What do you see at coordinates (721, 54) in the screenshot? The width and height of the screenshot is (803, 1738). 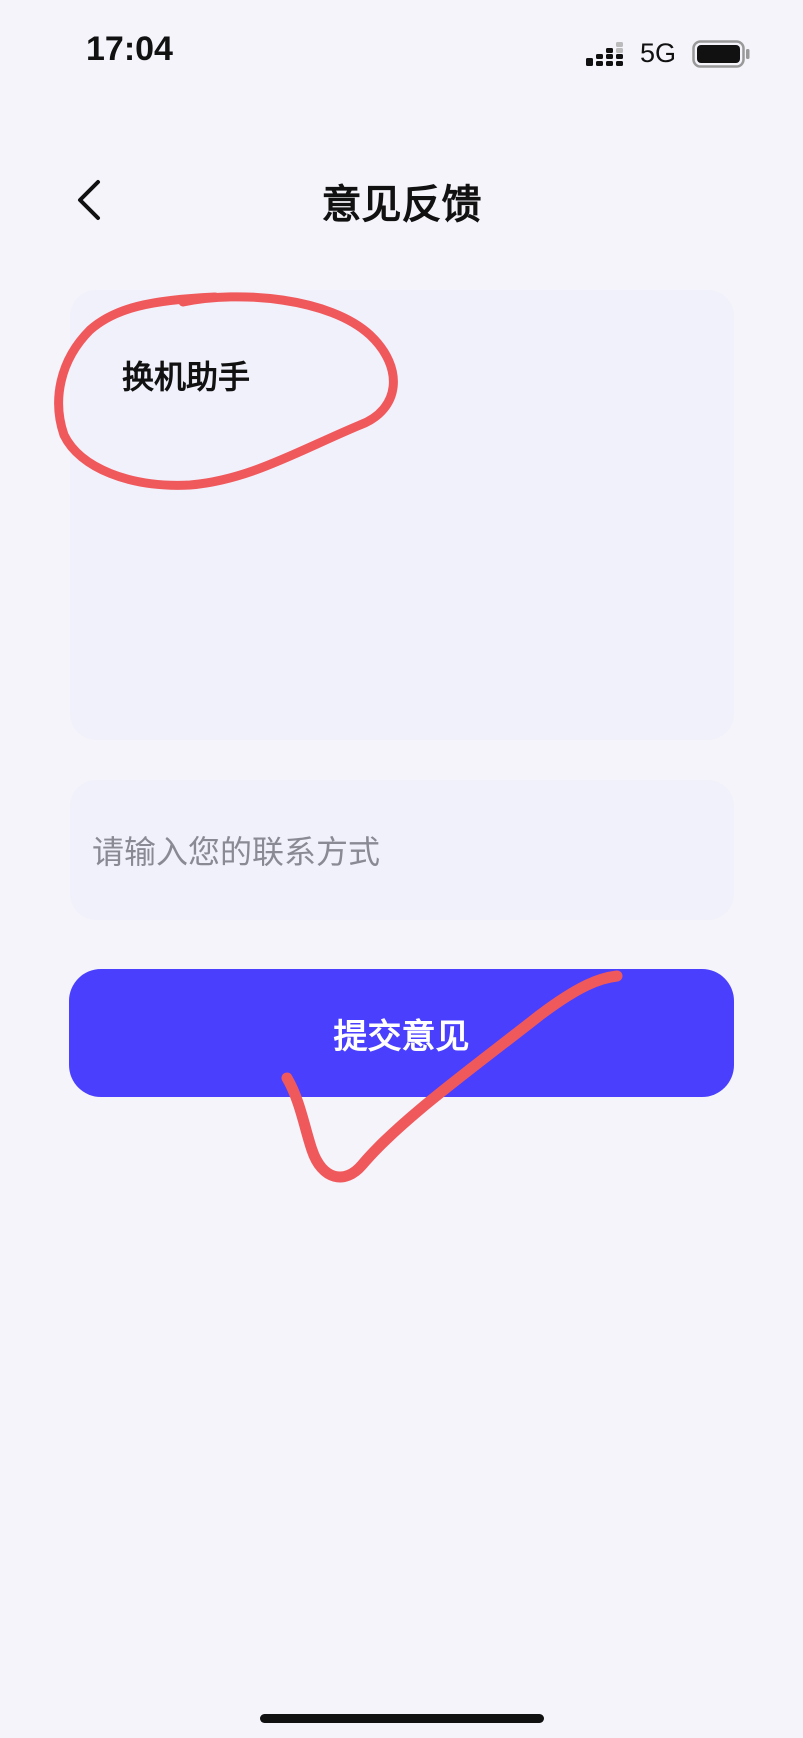 I see `battery-icon` at bounding box center [721, 54].